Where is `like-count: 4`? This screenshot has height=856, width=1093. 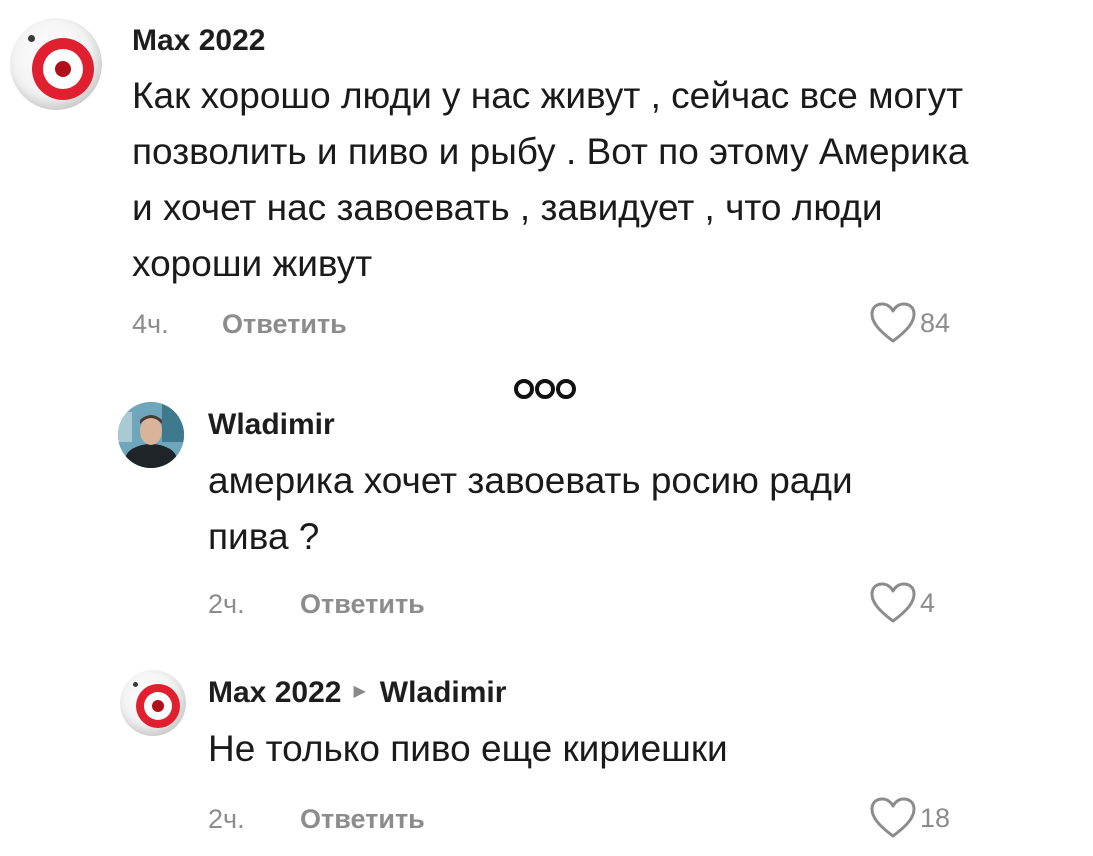
like-count: 4 is located at coordinates (928, 602).